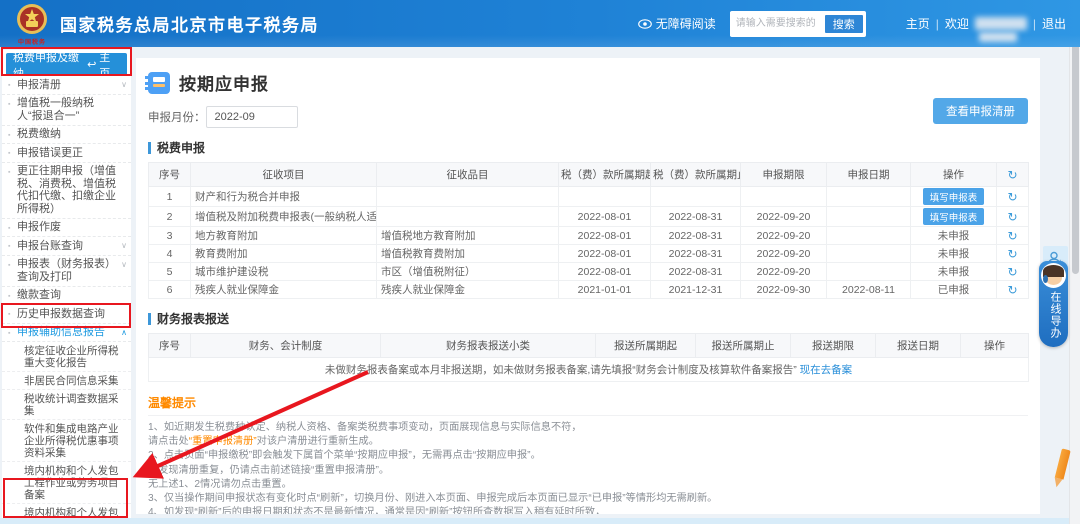 The width and height of the screenshot is (1080, 524). I want to click on sidebar-item-label: 申报清册, so click(39, 84).